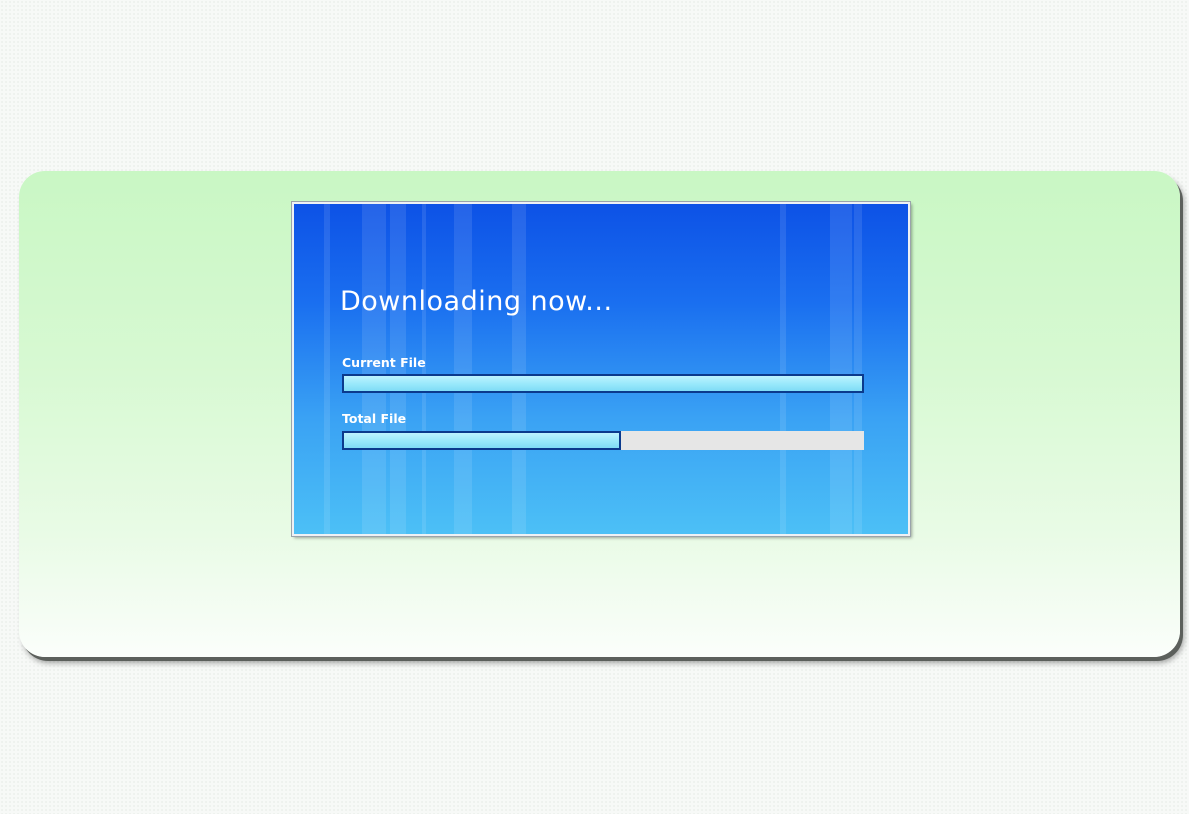  What do you see at coordinates (384, 362) in the screenshot?
I see `current-file-label: Current File` at bounding box center [384, 362].